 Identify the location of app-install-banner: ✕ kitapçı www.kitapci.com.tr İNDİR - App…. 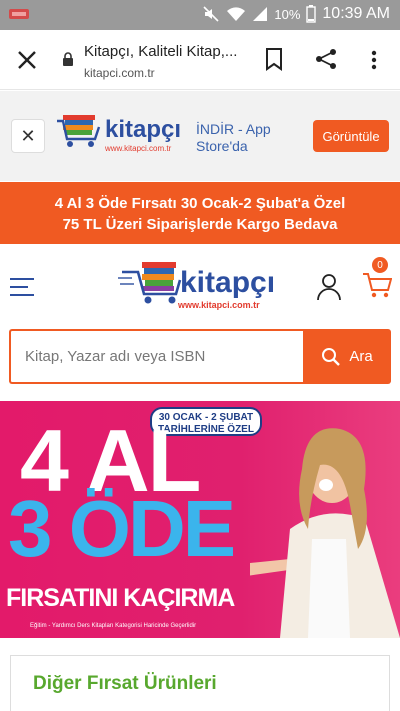
(200, 136).